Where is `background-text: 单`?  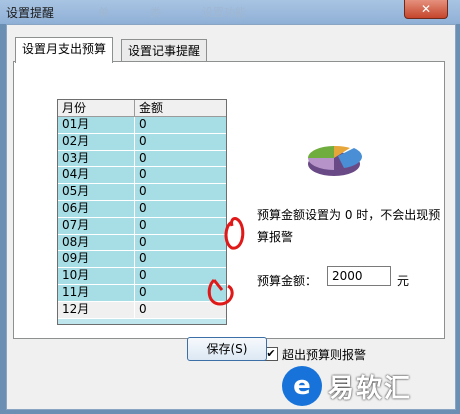 background-text: 单 is located at coordinates (103, 12).